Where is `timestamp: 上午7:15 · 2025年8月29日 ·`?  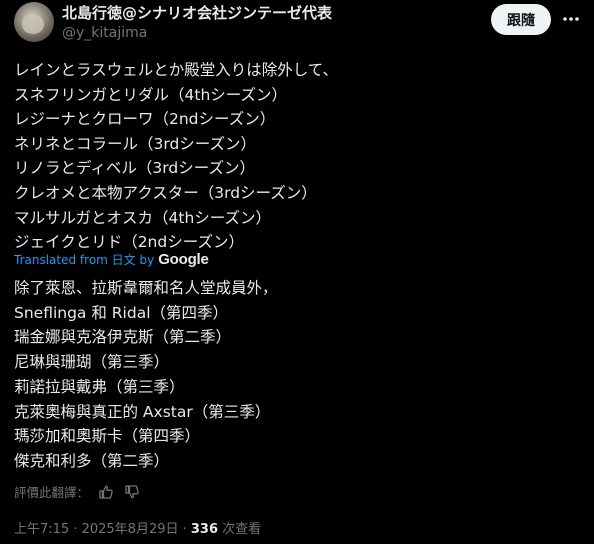
timestamp: 上午7:15 · 2025年8月29日 · is located at coordinates (102, 529).